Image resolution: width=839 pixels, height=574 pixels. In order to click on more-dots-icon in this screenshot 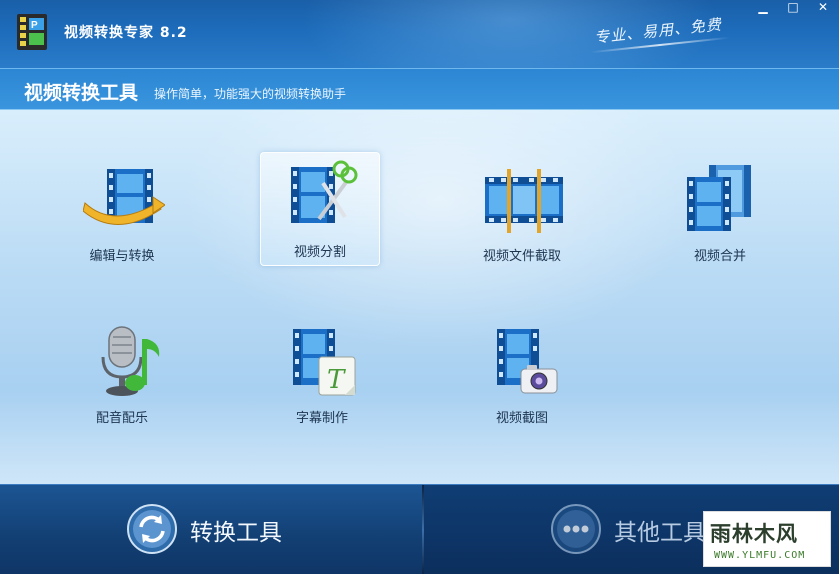, I will do `click(576, 529)`.